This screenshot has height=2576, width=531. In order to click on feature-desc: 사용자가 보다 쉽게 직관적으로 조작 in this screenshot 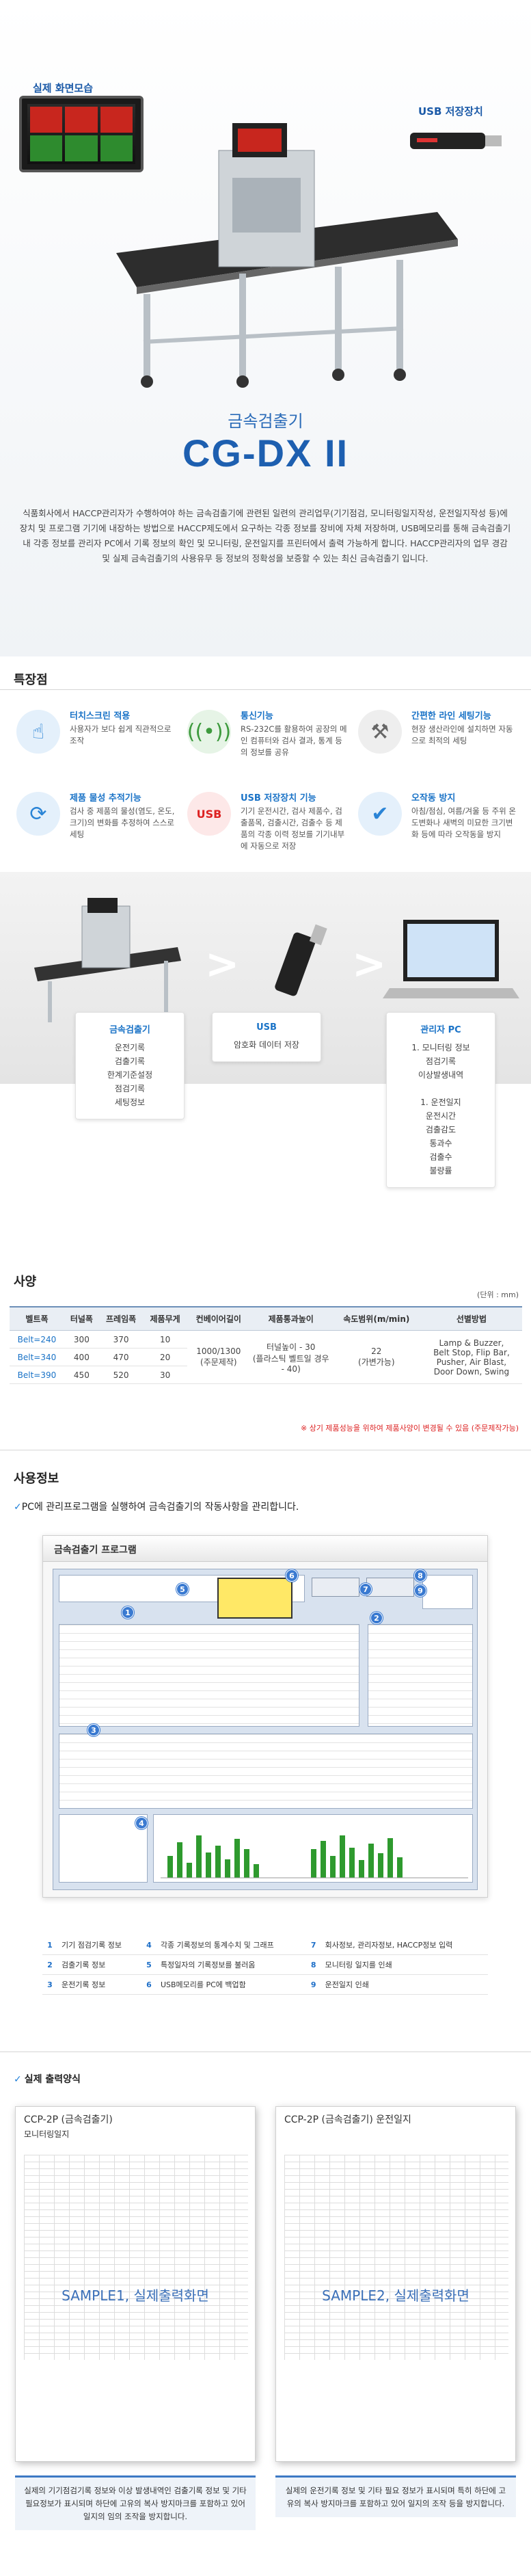, I will do `click(121, 734)`.